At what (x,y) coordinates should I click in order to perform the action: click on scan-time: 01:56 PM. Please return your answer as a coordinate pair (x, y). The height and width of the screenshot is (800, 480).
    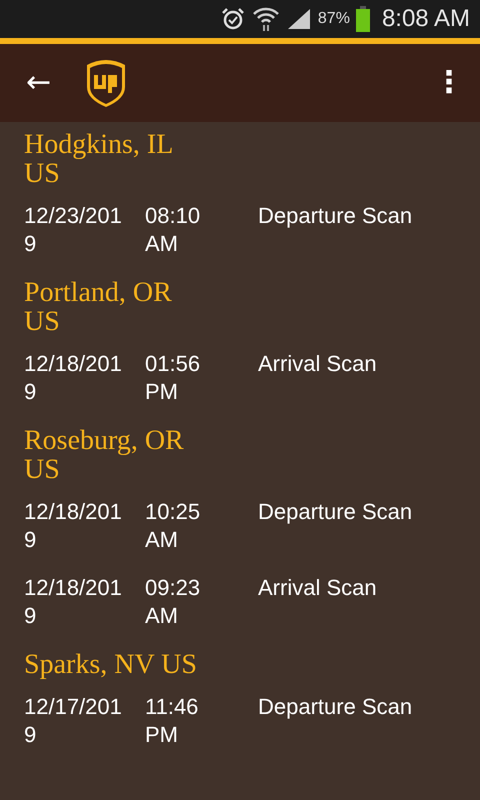
    Looking at the image, I should click on (173, 378).